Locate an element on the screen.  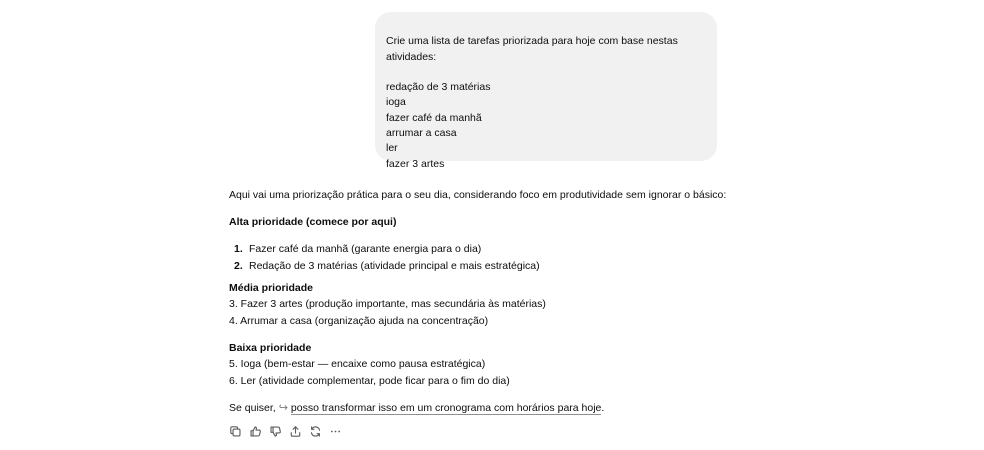
message-actions-toolbar is located at coordinates (285, 431).